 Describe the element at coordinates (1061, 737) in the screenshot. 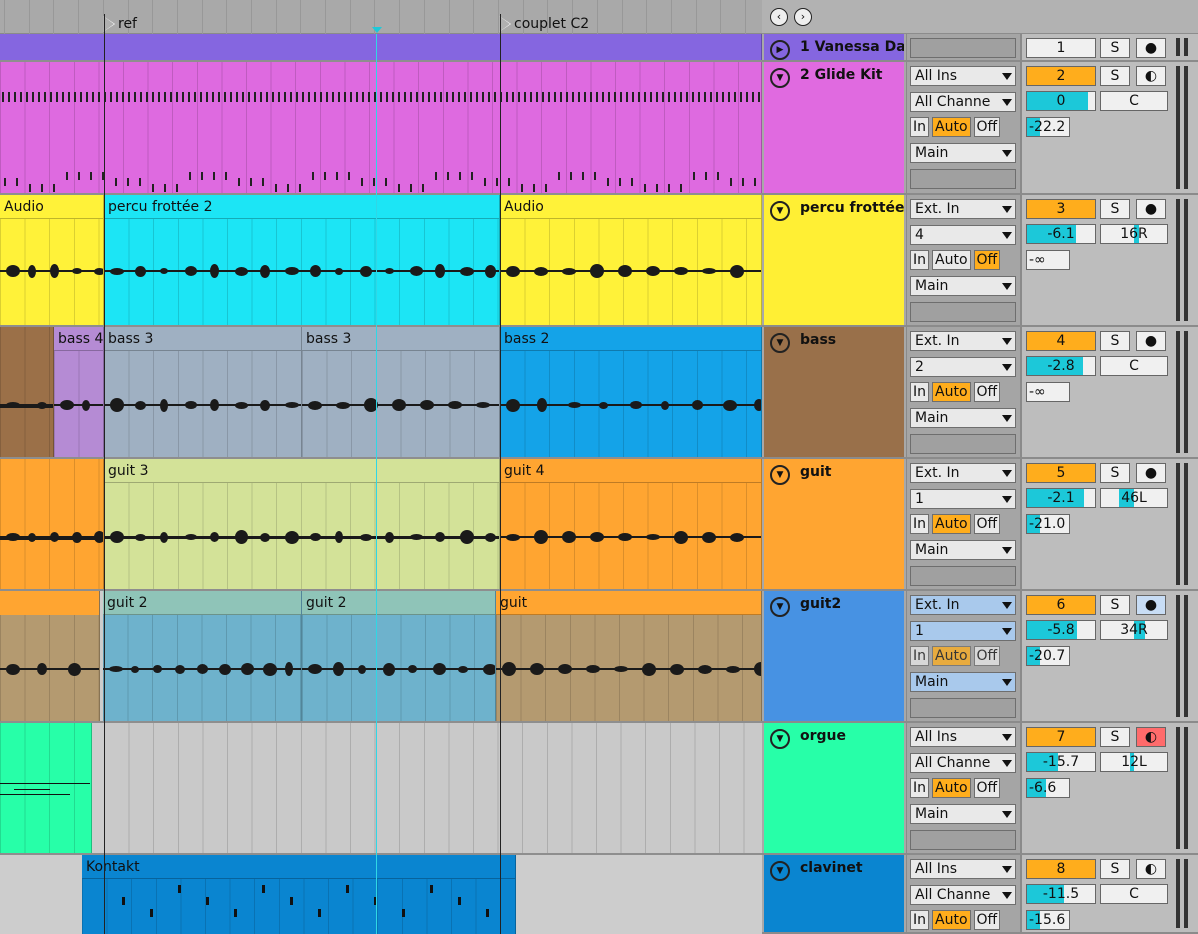

I see `track-activator-button: 7` at that location.